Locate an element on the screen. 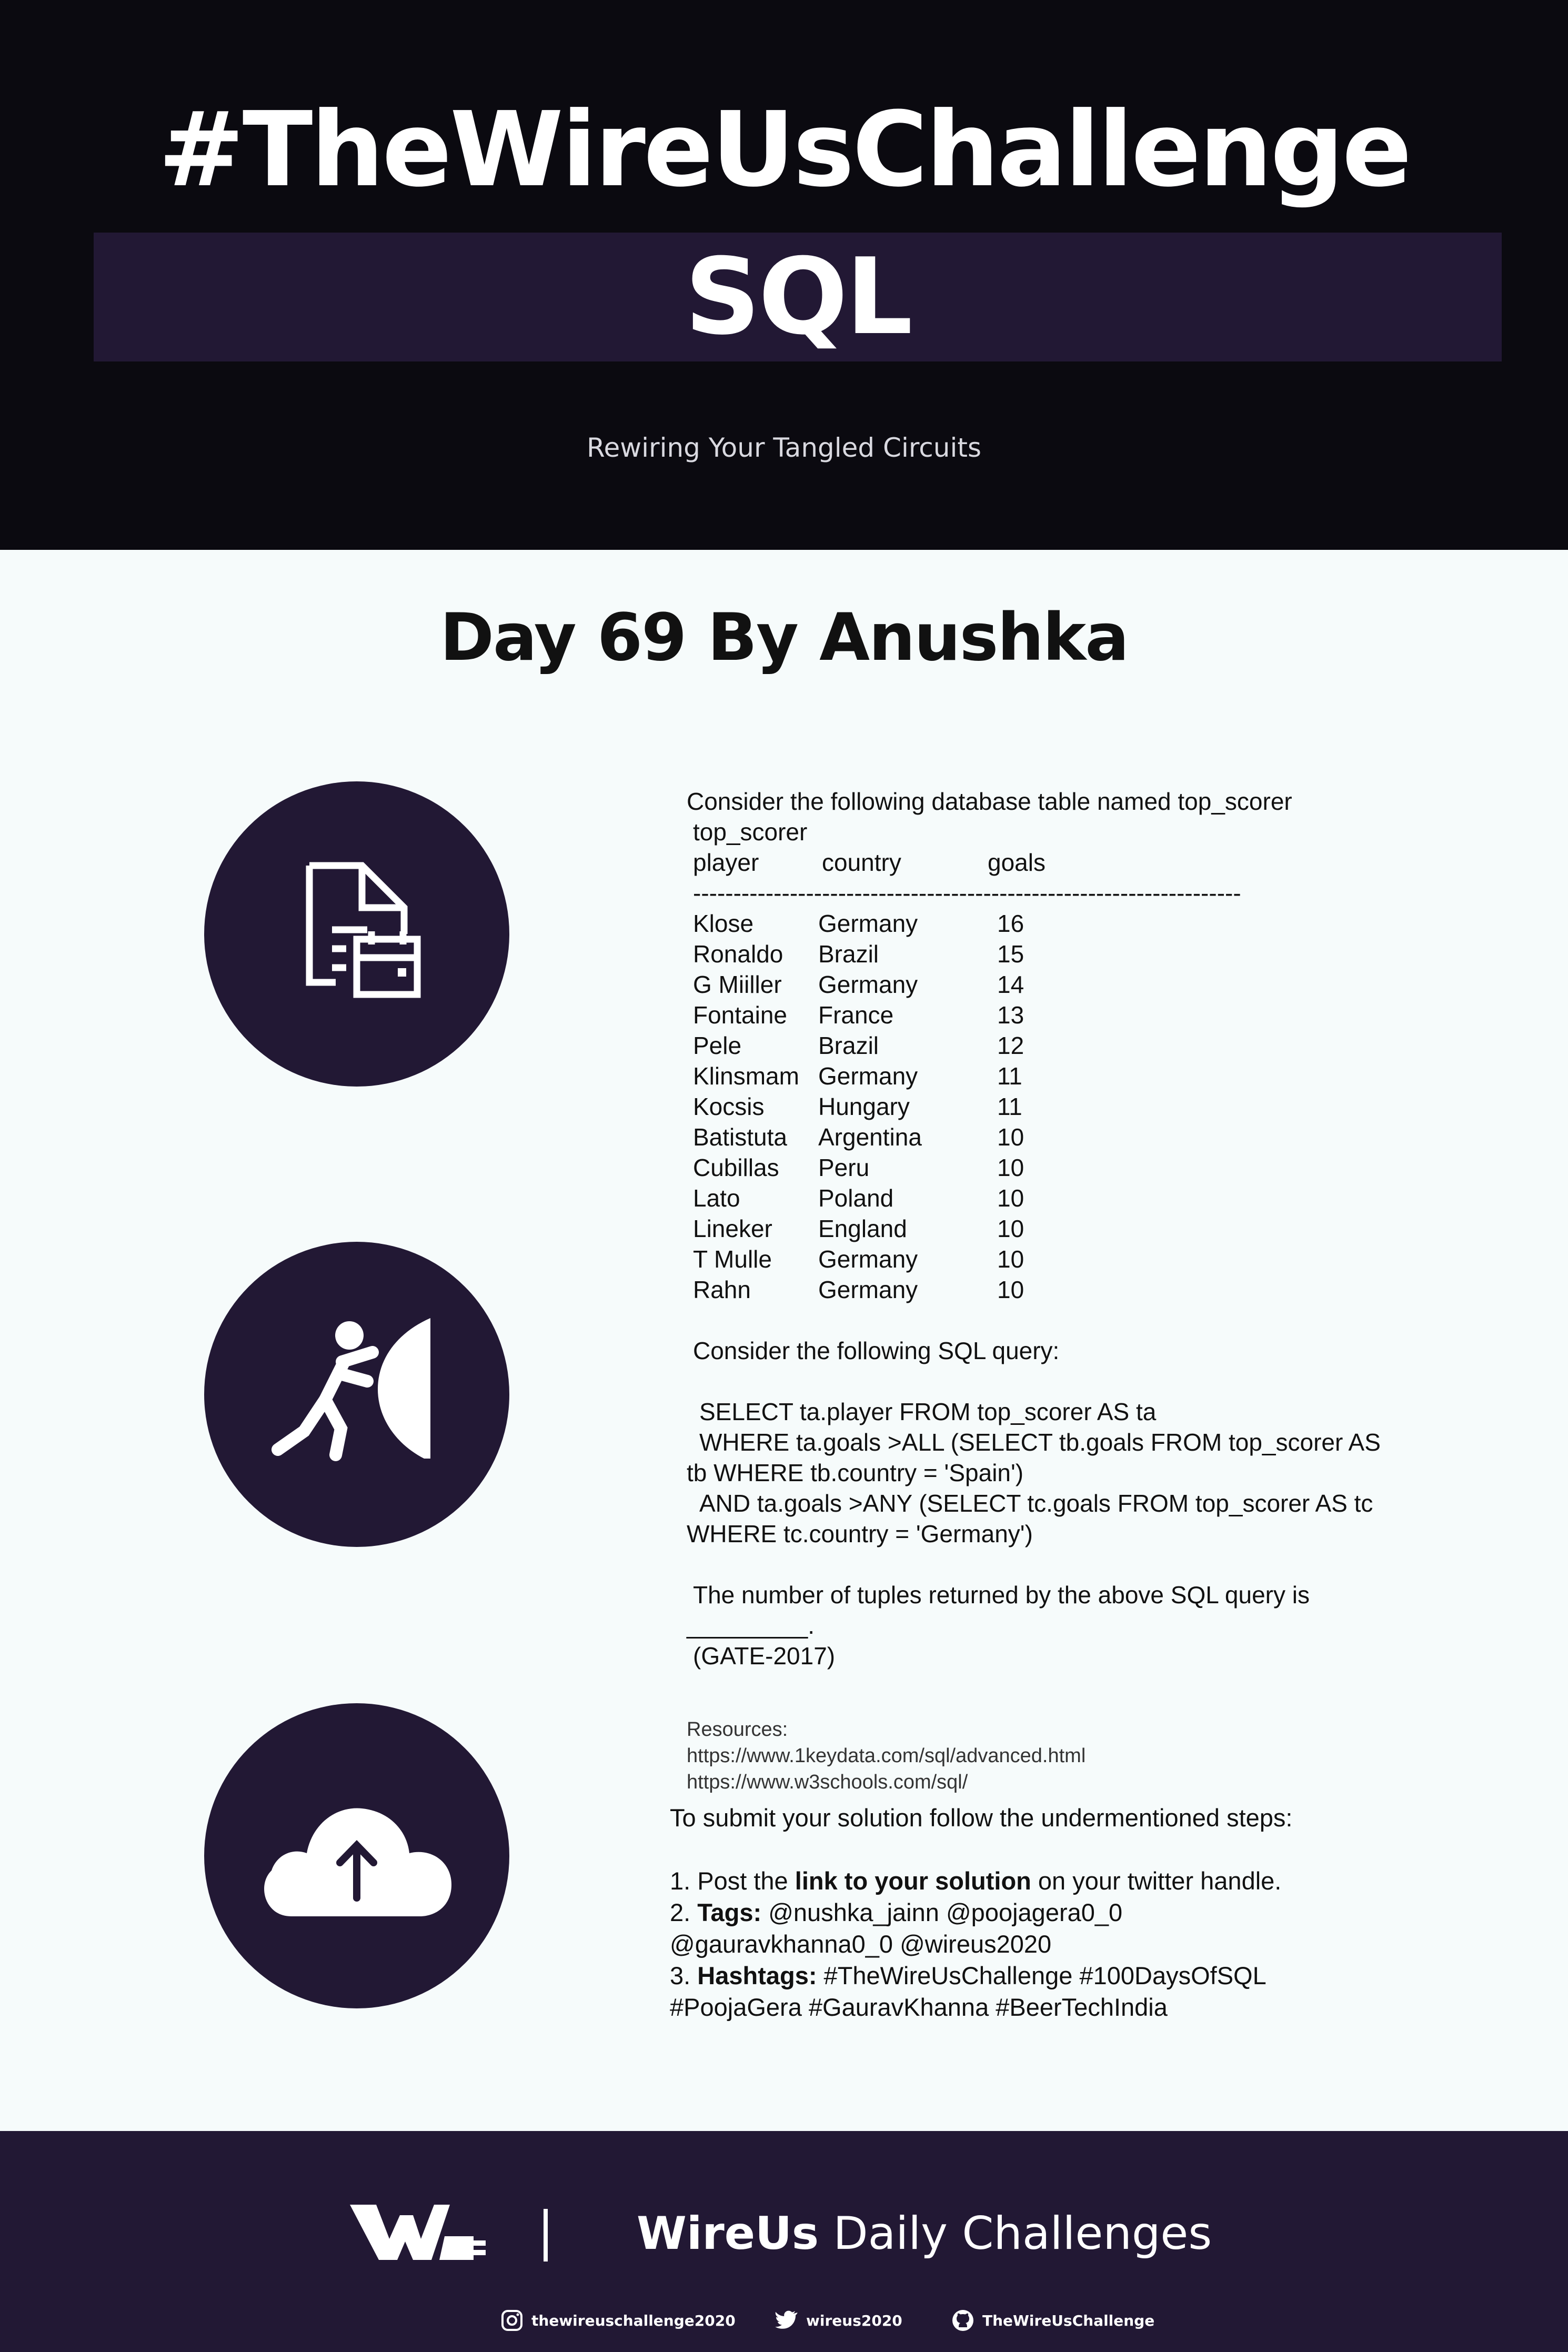  step-2: 2. Tags: @nushka_jainn @poojagera0_0 is located at coordinates (1064, 1912).